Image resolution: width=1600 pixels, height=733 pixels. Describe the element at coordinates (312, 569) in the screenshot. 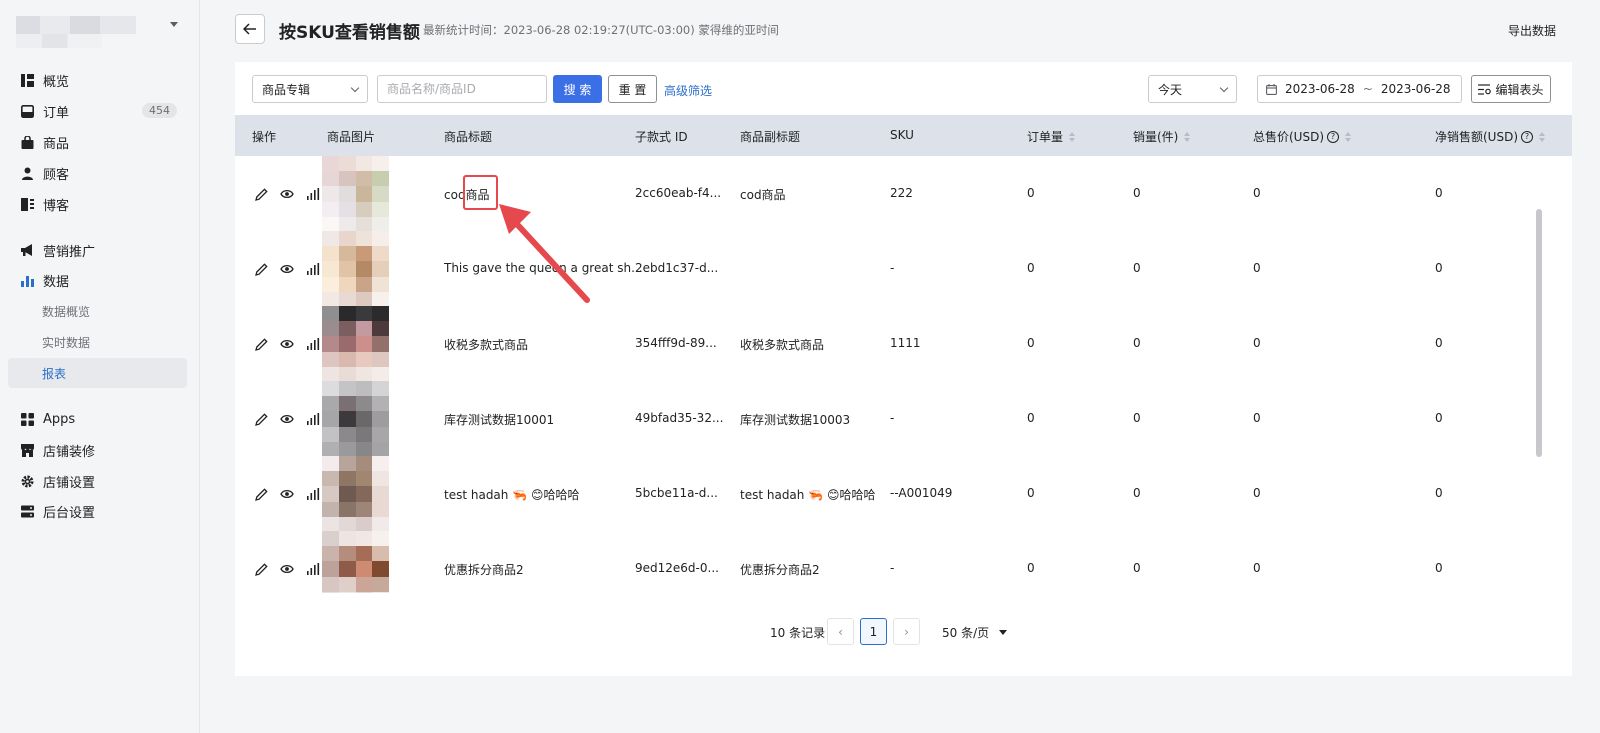

I see `bar-chart-icon` at that location.